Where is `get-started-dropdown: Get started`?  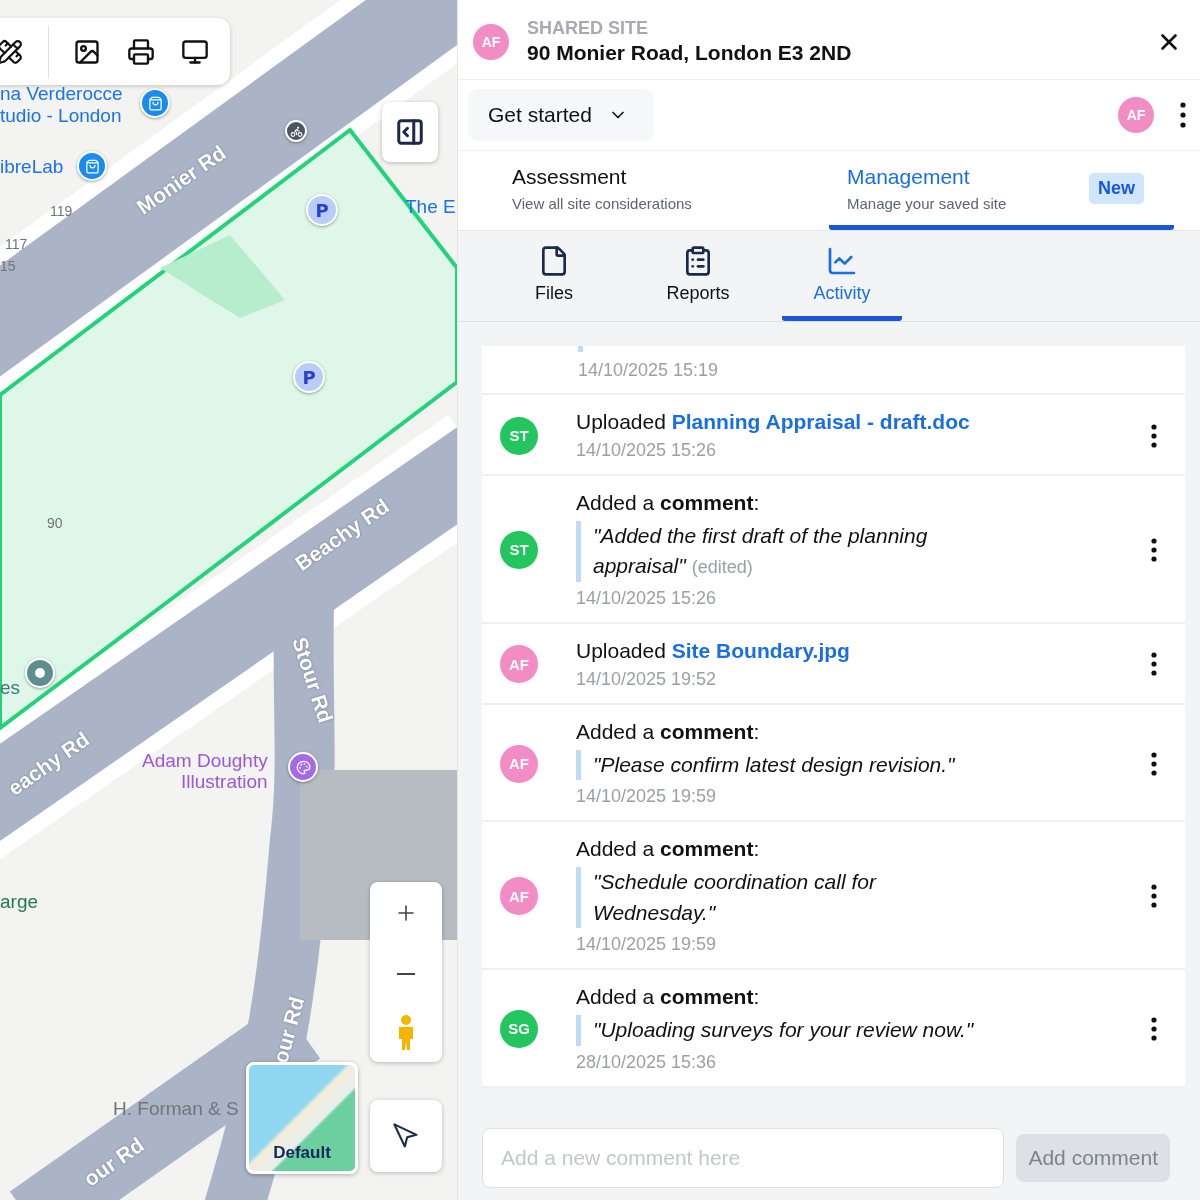 get-started-dropdown: Get started is located at coordinates (561, 115).